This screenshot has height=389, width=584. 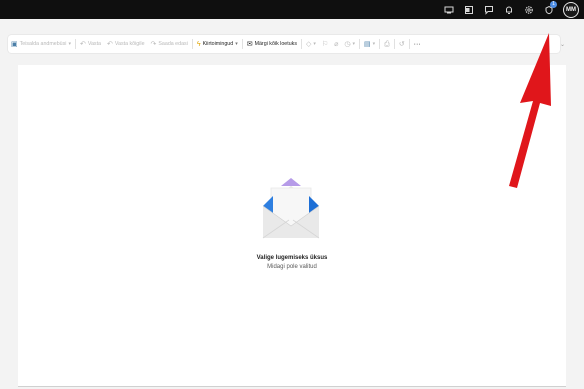 I want to click on view-button: ▤ ▾, so click(x=369, y=44).